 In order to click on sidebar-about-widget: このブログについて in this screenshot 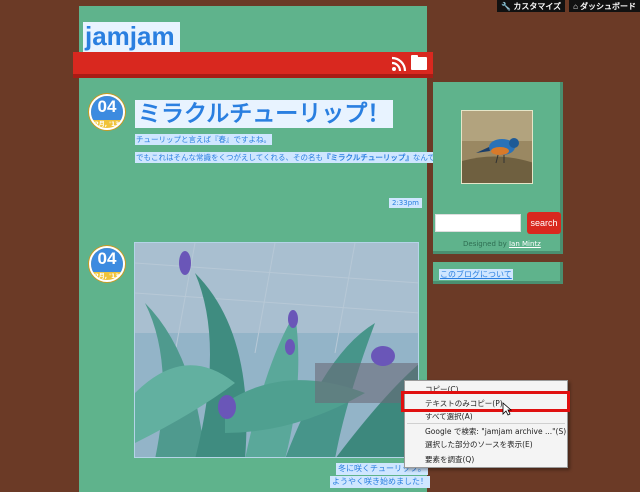, I will do `click(498, 273)`.